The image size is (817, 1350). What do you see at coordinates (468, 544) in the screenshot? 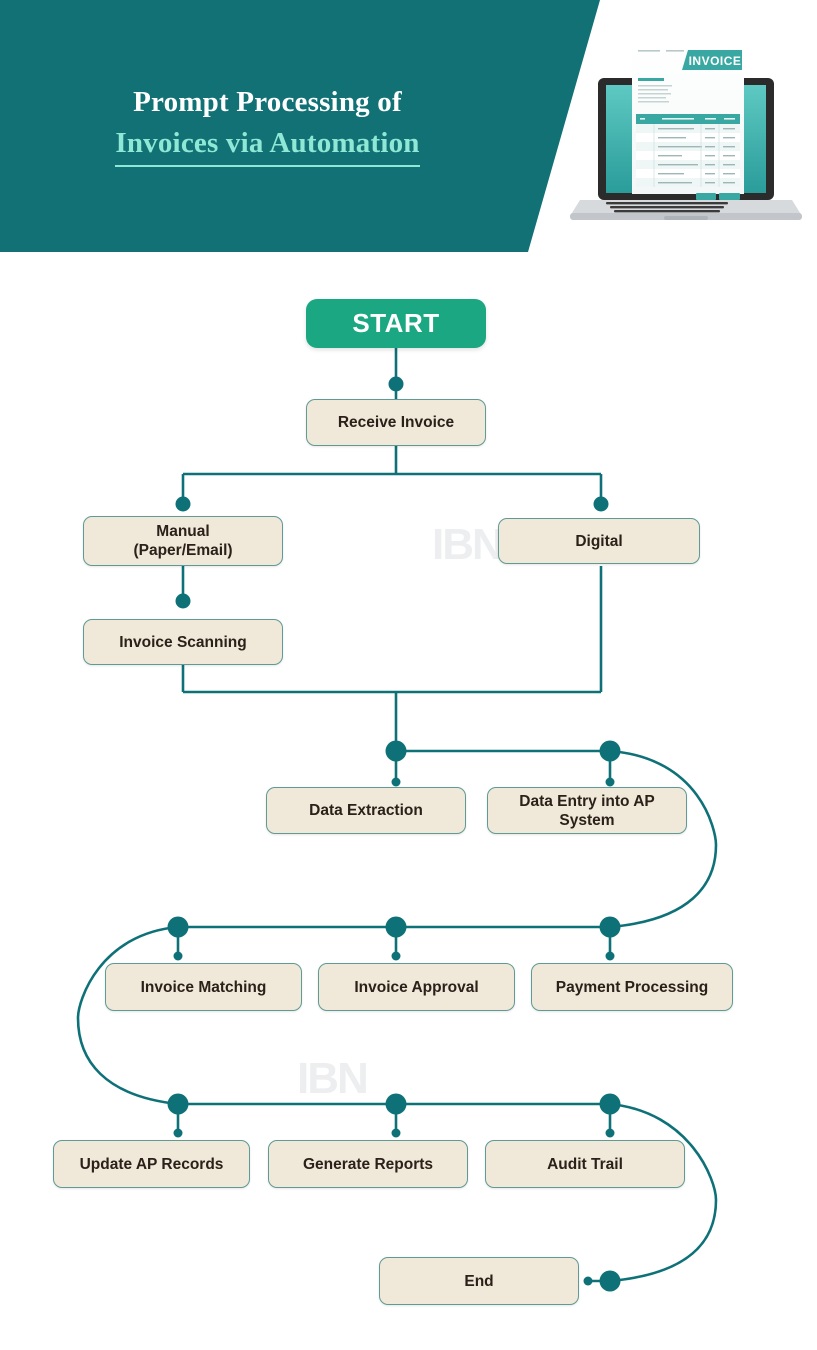
I see `watermark-ibn-1: IBN` at bounding box center [468, 544].